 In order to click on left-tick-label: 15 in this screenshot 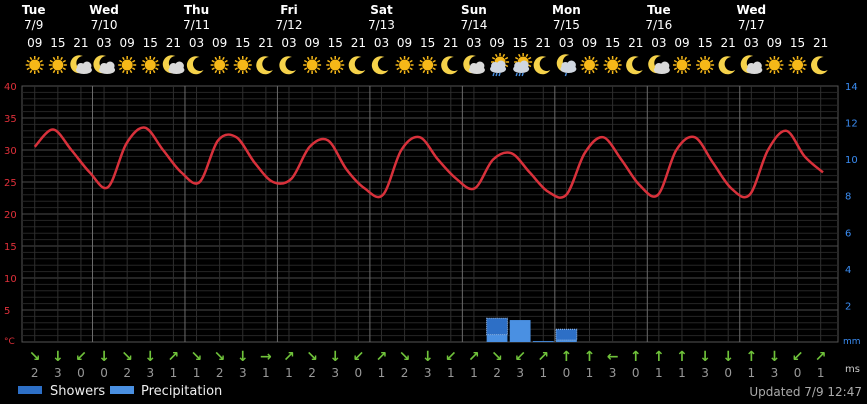, I will do `click(10, 247)`.